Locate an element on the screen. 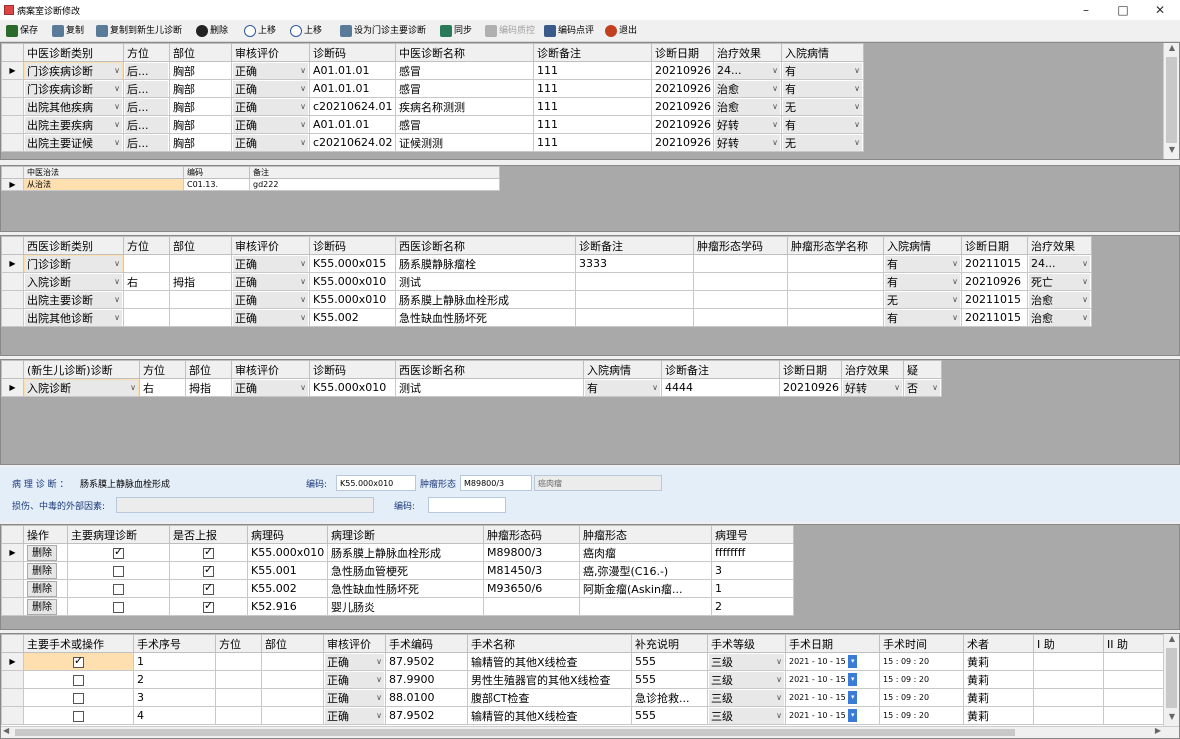 This screenshot has height=739, width=1180. cell-date: 2021 - 10 - 15 ▾ is located at coordinates (832, 679).